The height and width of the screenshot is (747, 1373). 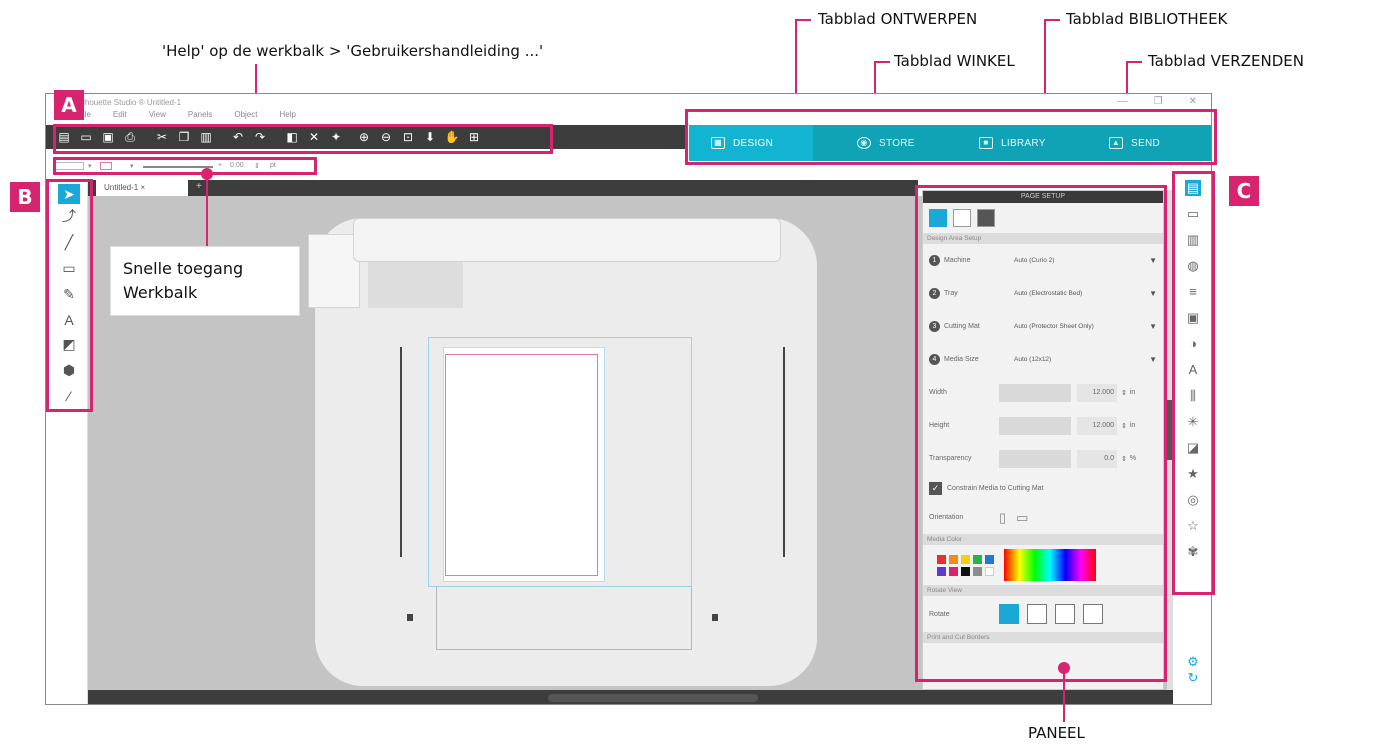 I want to click on horizontal-scrollbar, so click(x=630, y=697).